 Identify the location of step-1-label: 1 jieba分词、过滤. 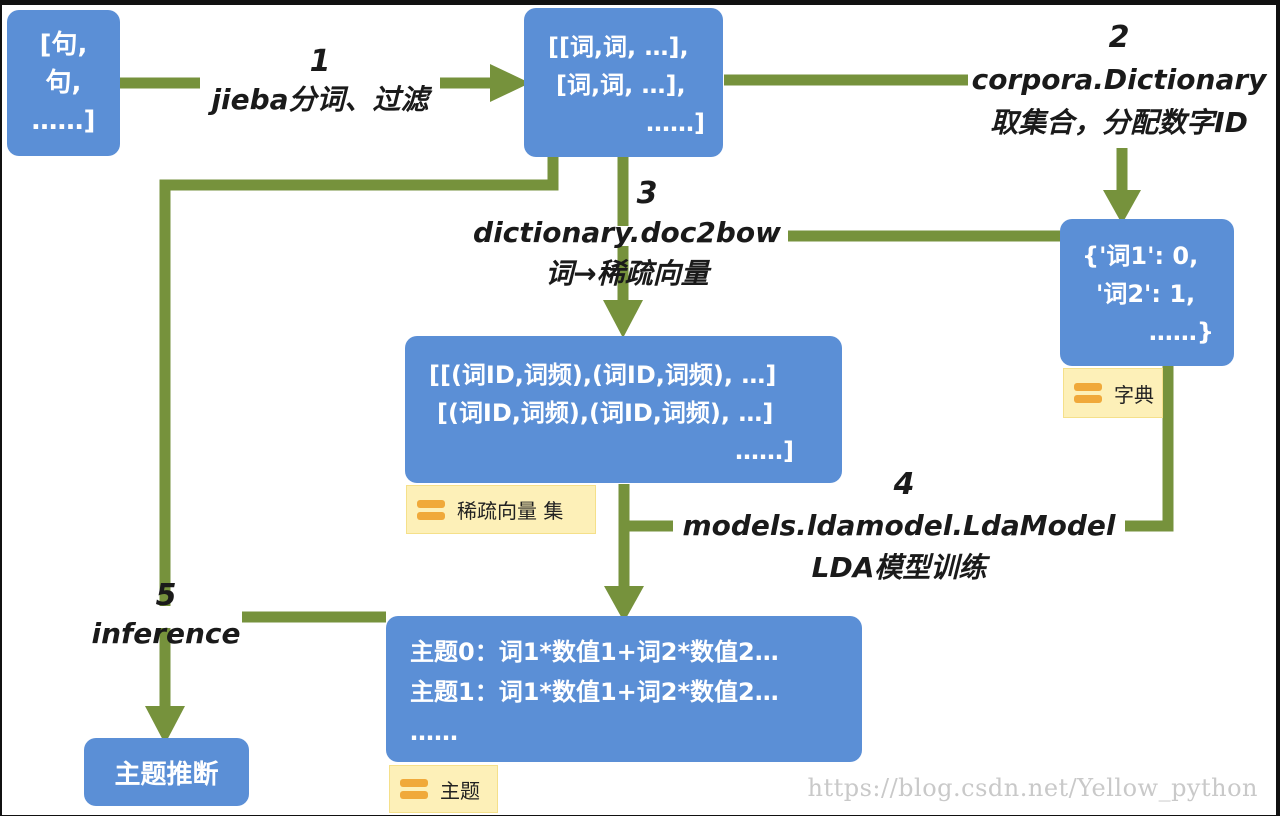
(320, 82).